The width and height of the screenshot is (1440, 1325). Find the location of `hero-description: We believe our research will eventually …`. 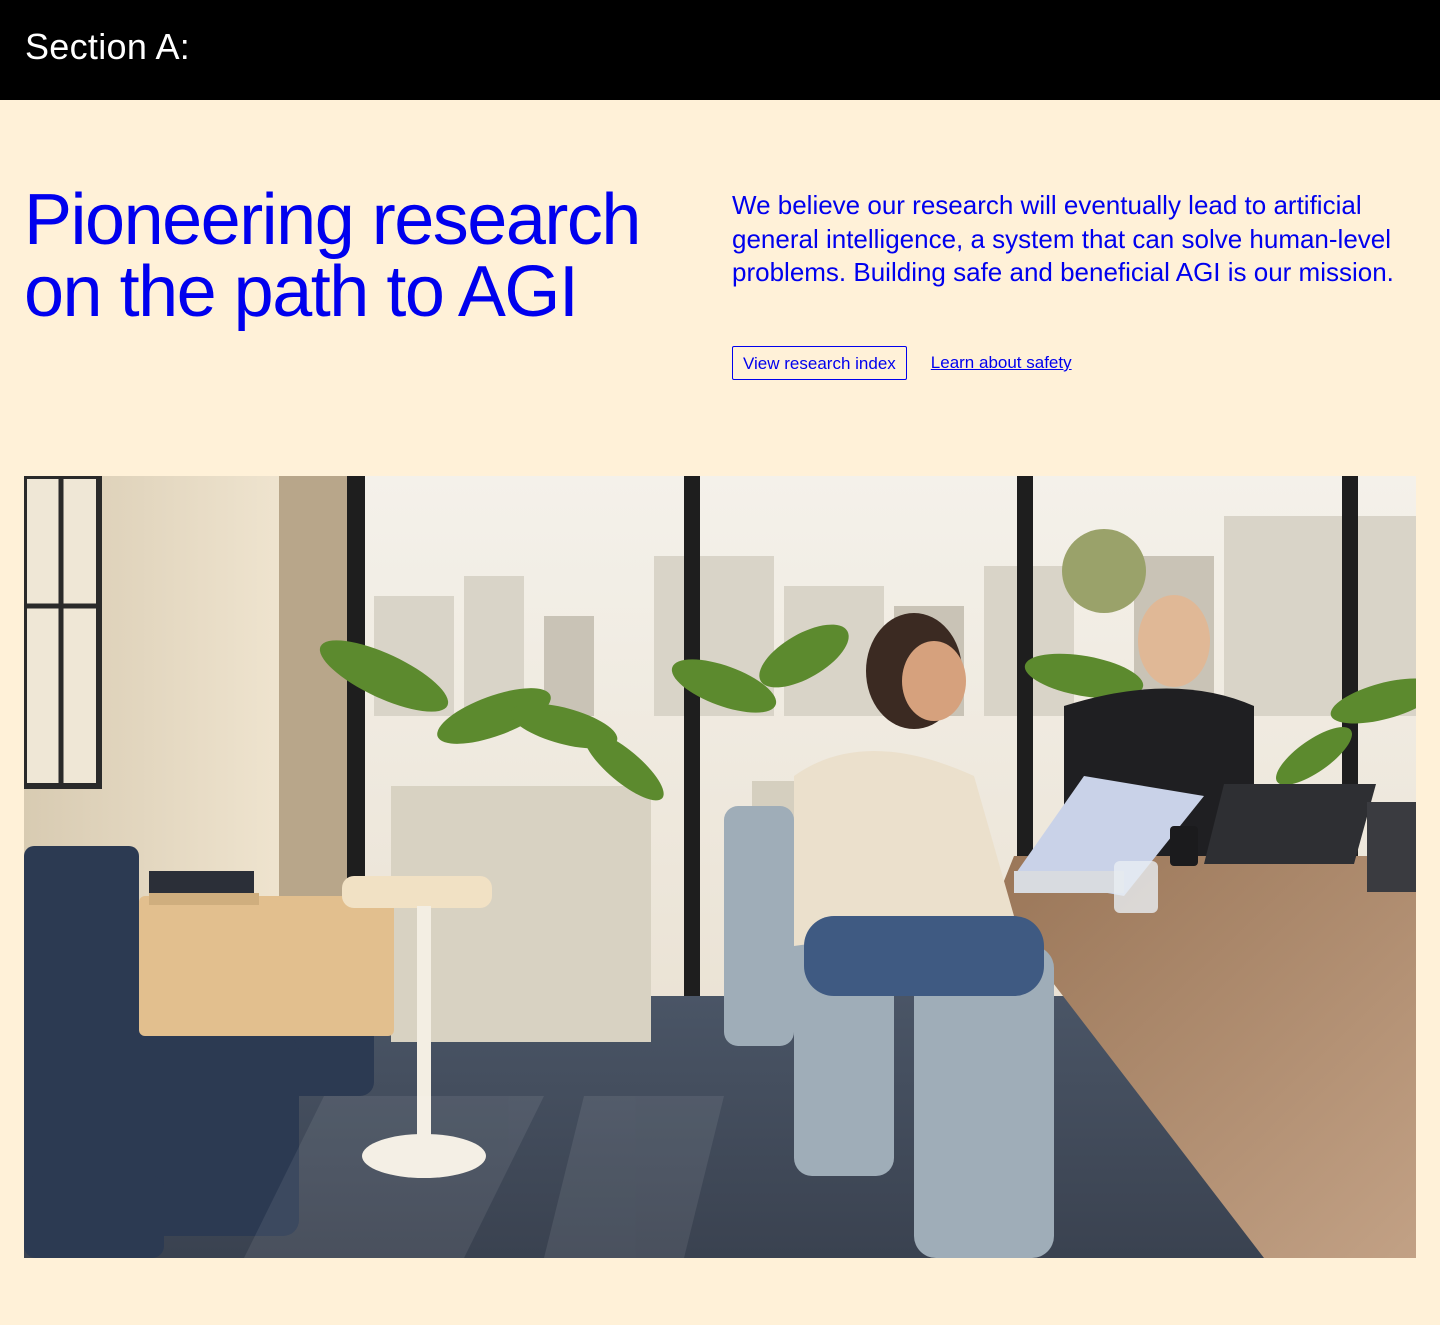

hero-description: We believe our research will eventually … is located at coordinates (1063, 238).